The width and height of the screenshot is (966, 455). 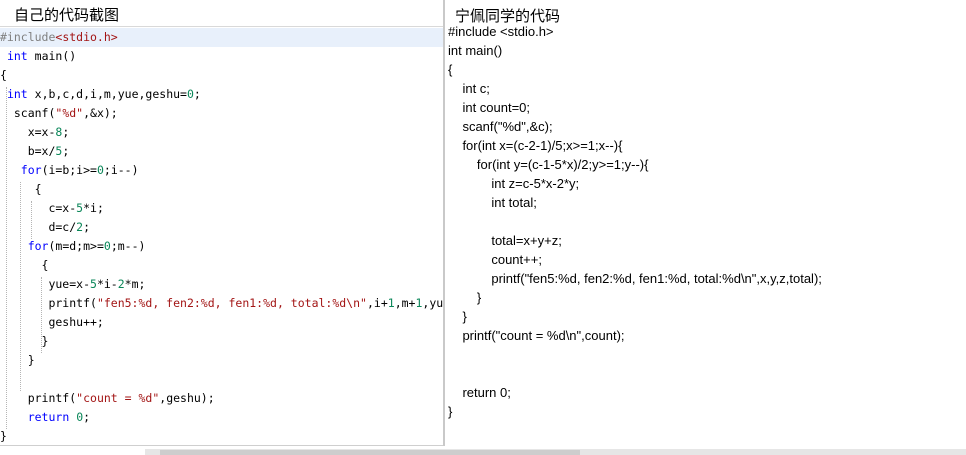 What do you see at coordinates (67, 15) in the screenshot?
I see `left-panel-title: 自己的代码截图` at bounding box center [67, 15].